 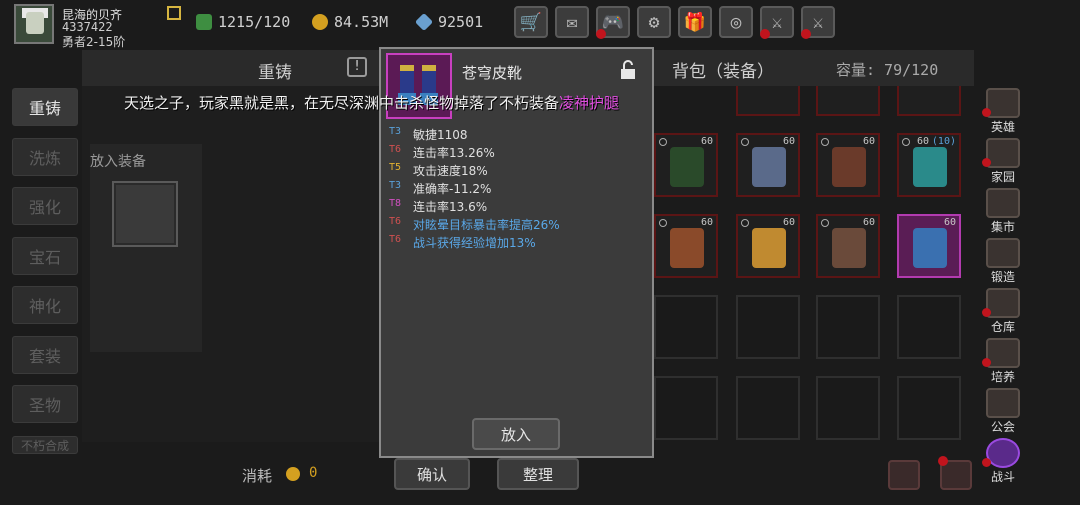 I want to click on gem-value: 92501, so click(x=461, y=22).